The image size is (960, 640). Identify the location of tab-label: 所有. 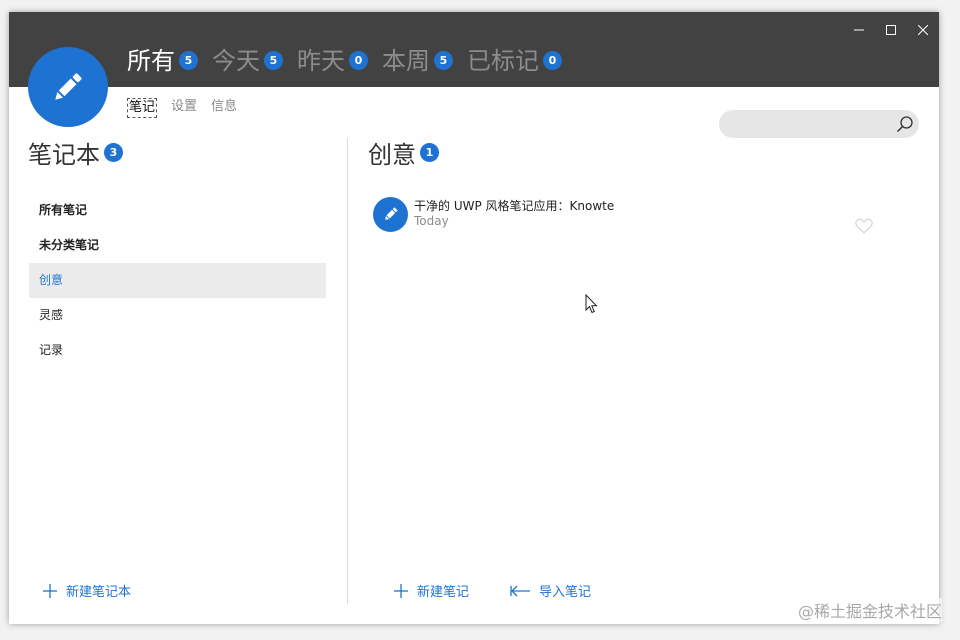
(151, 61).